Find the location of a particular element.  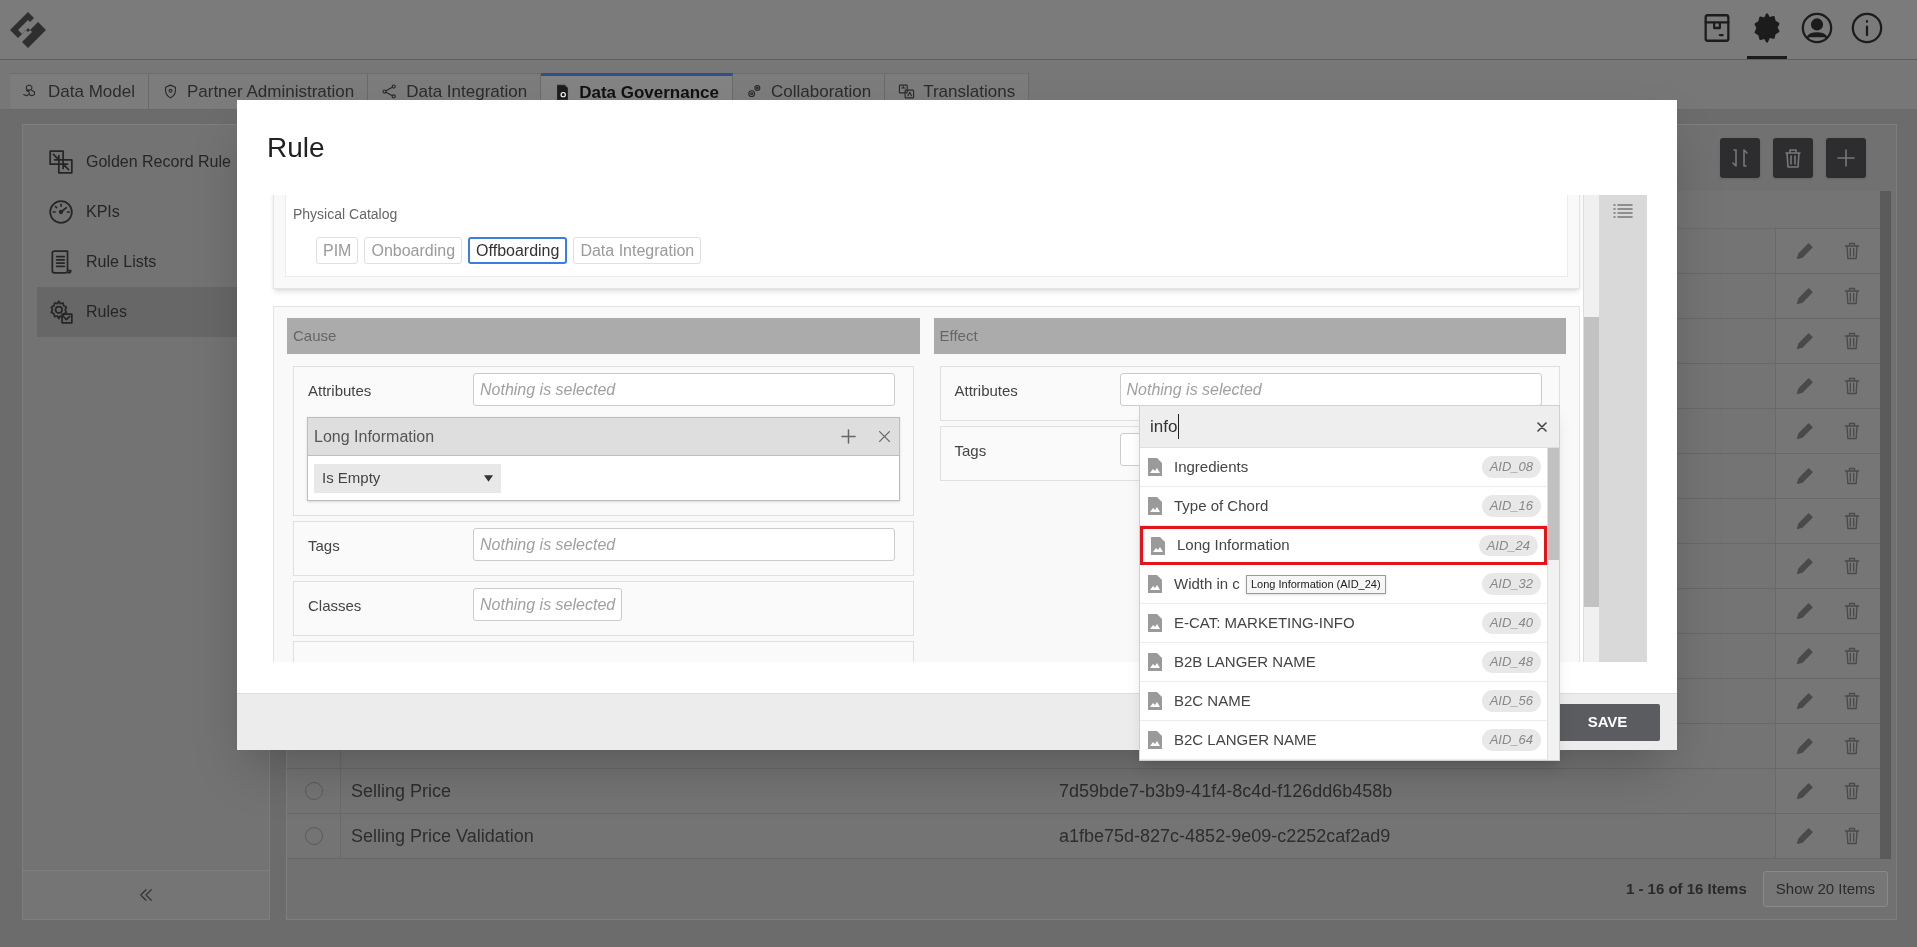

section-title: Effect is located at coordinates (958, 335).